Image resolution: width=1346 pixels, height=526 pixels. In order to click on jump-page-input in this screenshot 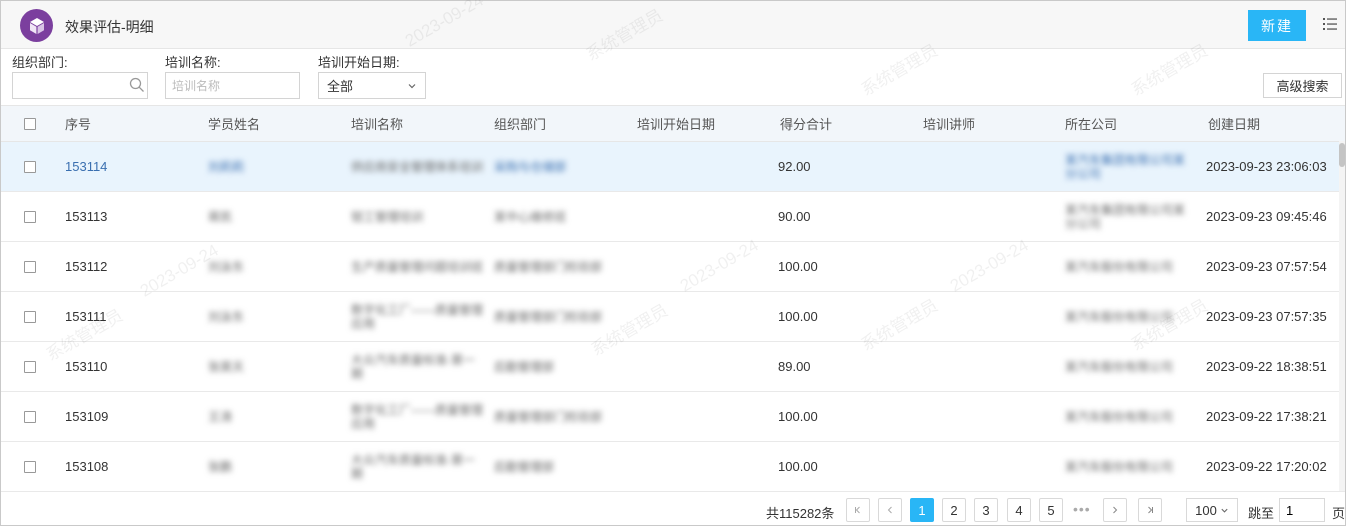, I will do `click(1302, 510)`.